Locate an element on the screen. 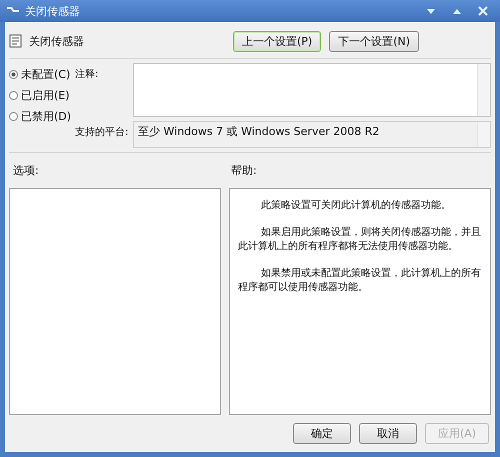 The height and width of the screenshot is (457, 500). navigation-button: 下一个设置(N) is located at coordinates (374, 41).